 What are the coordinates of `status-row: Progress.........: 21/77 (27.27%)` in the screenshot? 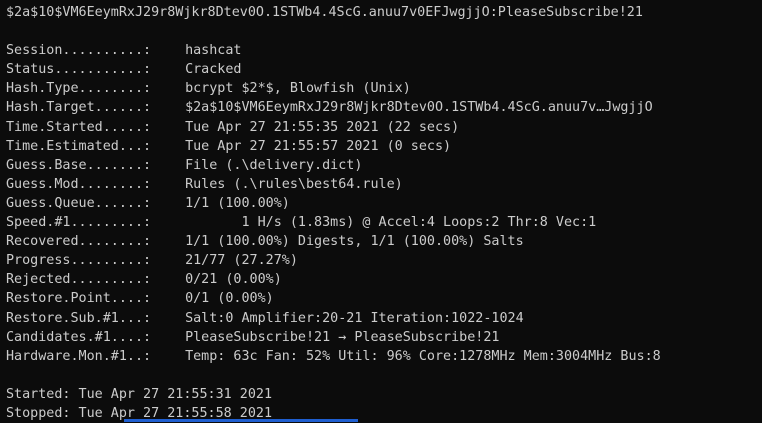 It's located at (382, 260).